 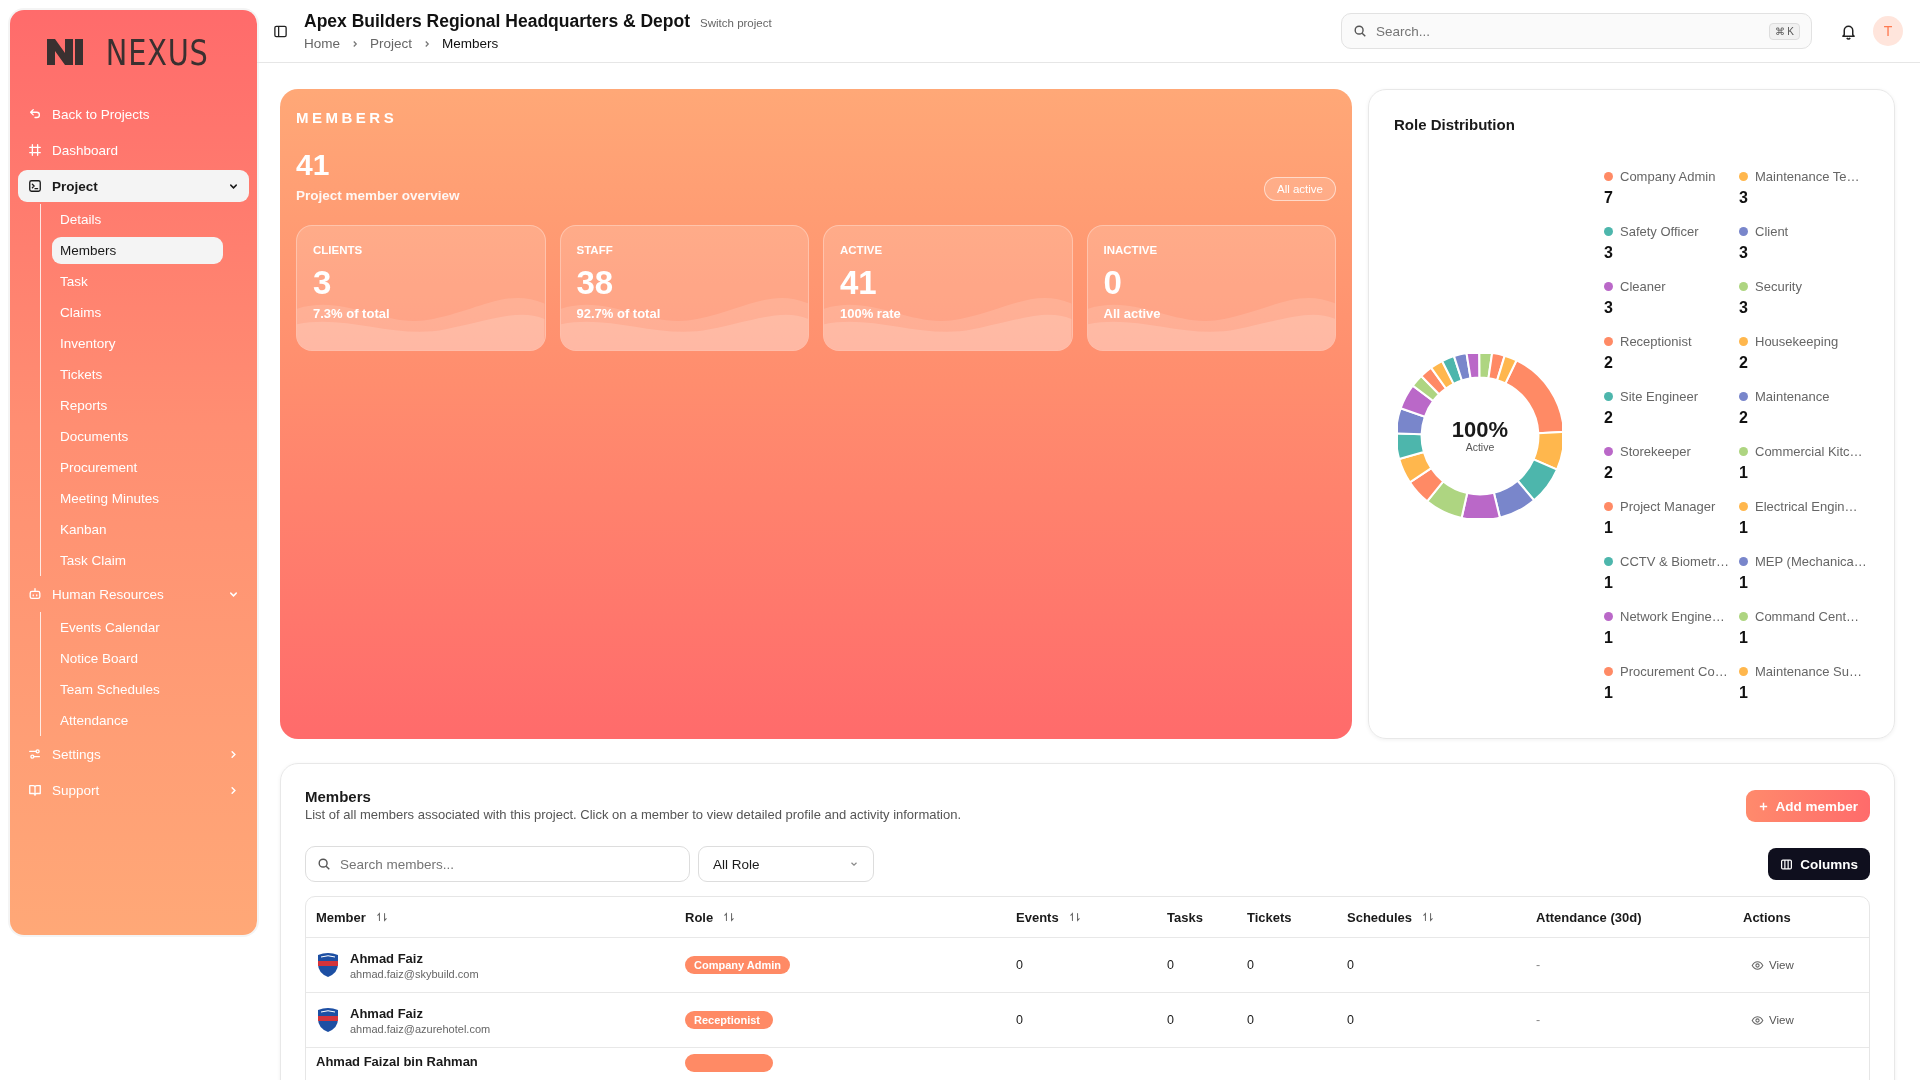 I want to click on stat-note: 92.7% of total, so click(x=619, y=313).